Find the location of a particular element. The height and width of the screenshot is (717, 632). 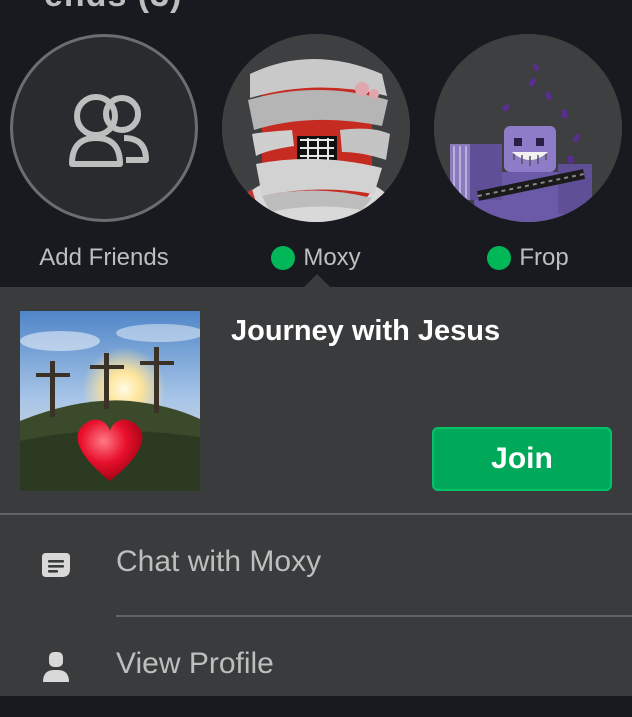

view-profile-label: View Profile is located at coordinates (195, 663).